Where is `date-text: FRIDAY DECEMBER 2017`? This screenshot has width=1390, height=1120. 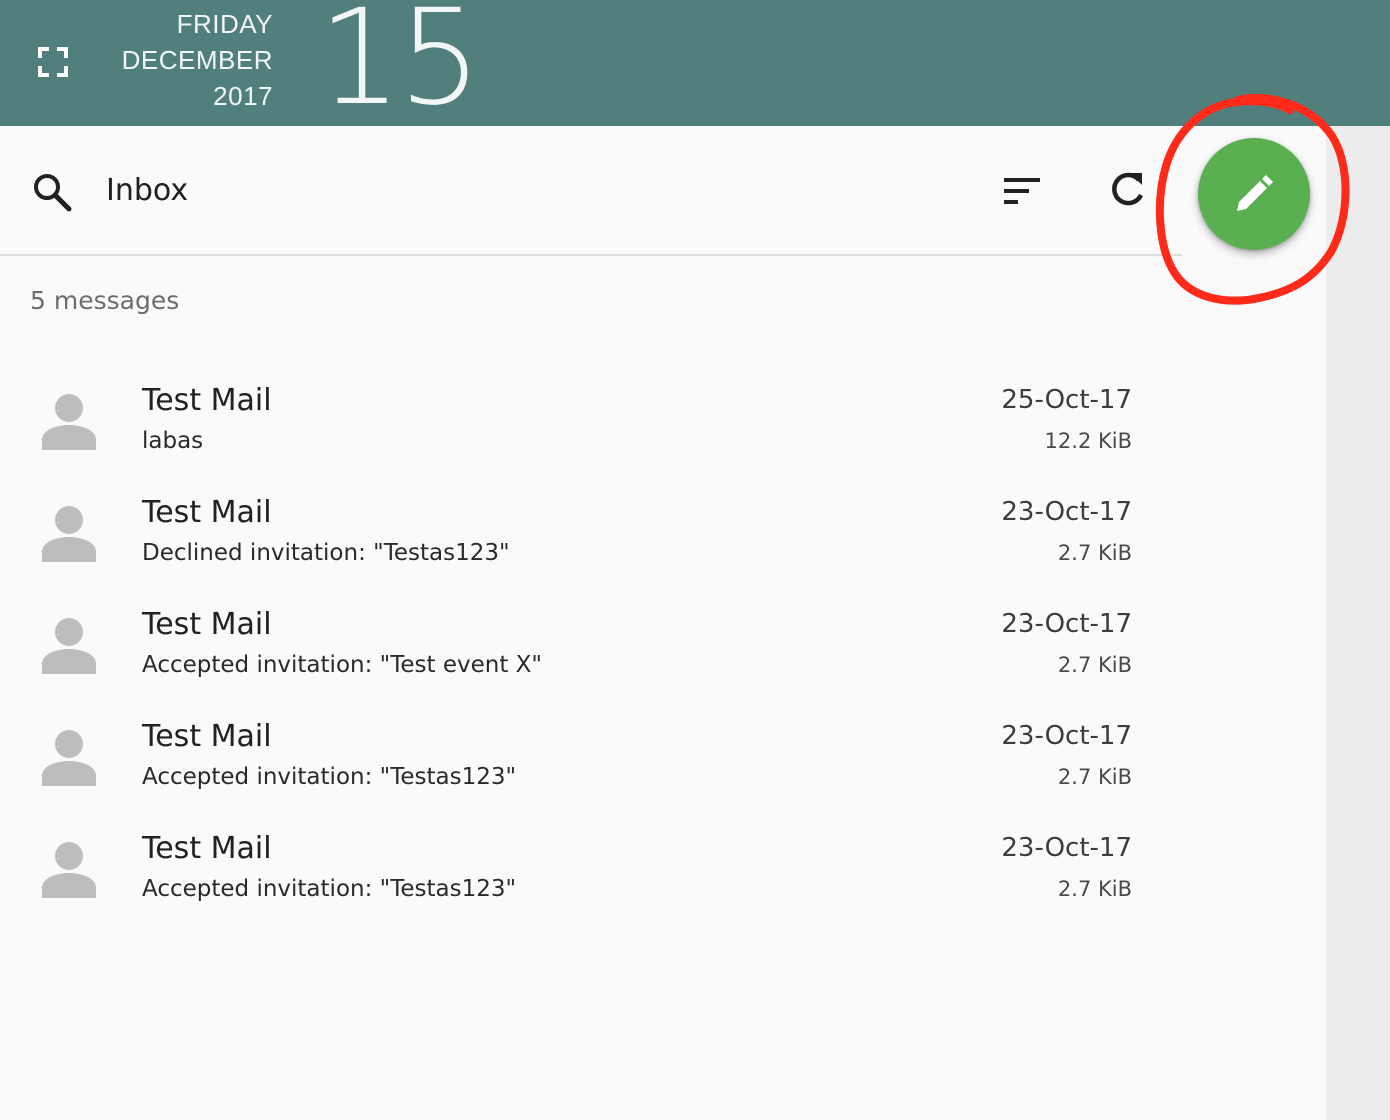 date-text: FRIDAY DECEMBER 2017 is located at coordinates (197, 60).